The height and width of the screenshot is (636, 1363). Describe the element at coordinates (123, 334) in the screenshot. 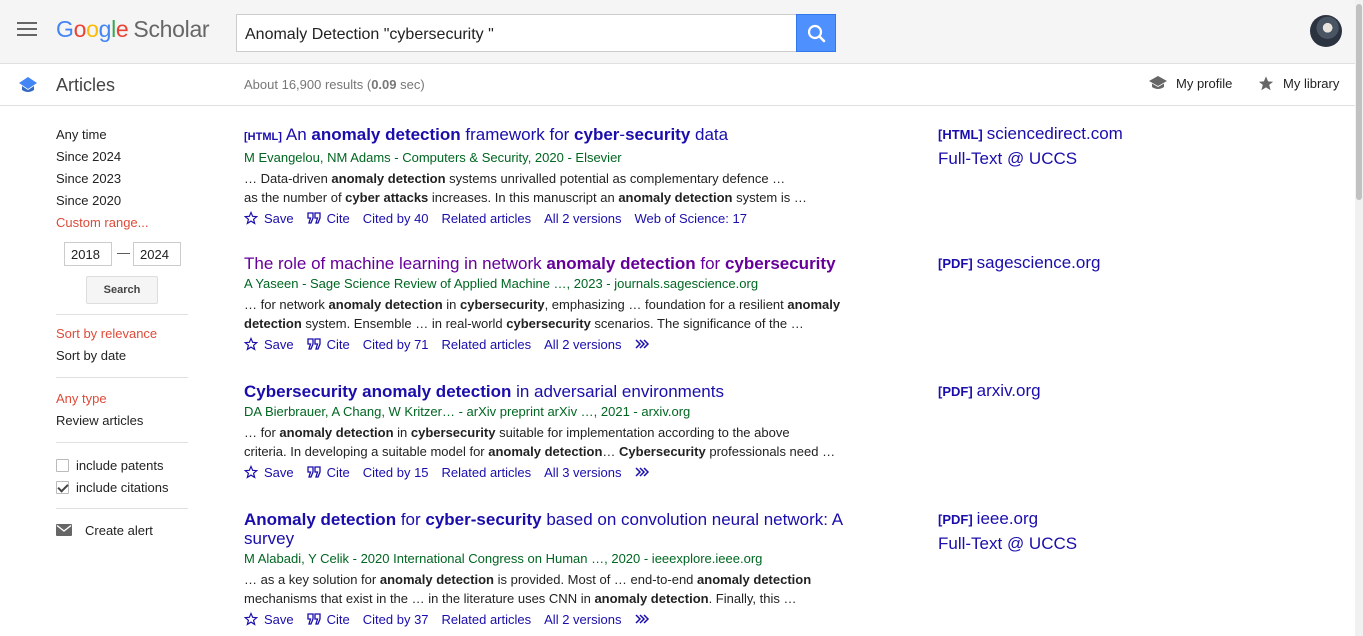

I see `sort-by-relevance: Sort by relevance` at that location.